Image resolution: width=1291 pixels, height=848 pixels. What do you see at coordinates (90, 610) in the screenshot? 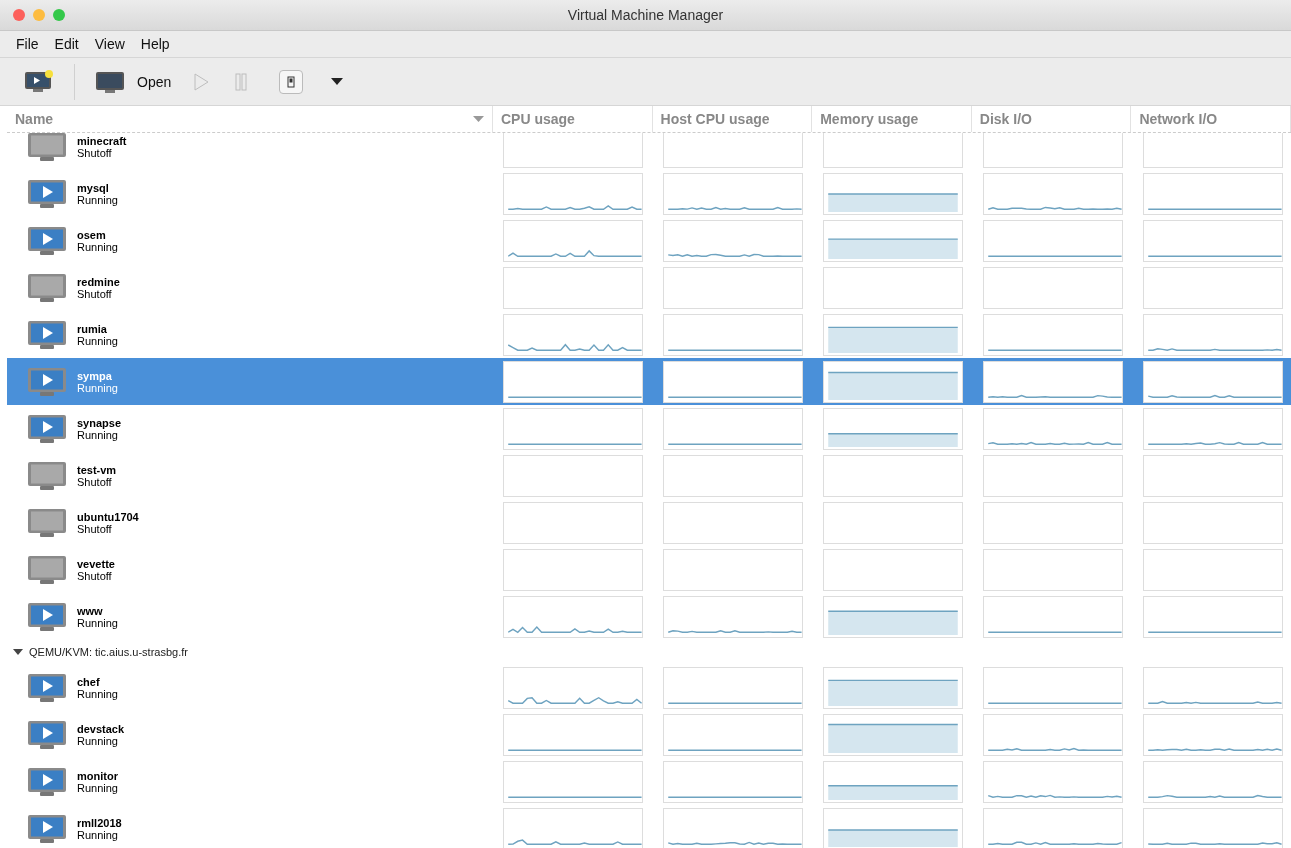
I see `vm-name: www` at bounding box center [90, 610].